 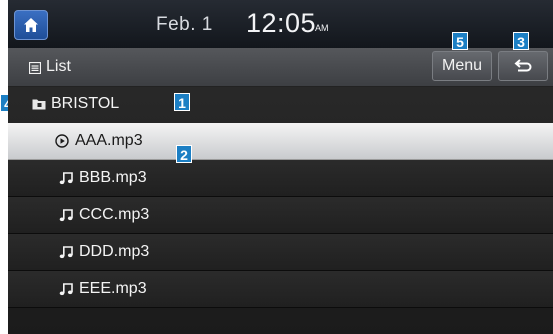 I want to click on folder-name: BRISTOL, so click(x=85, y=103).